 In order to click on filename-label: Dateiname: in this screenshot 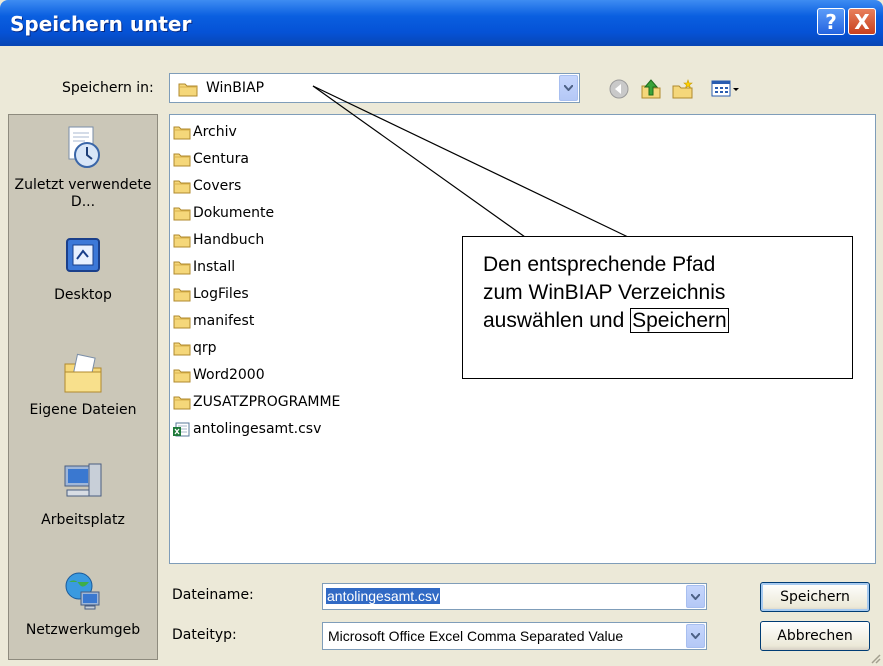, I will do `click(213, 595)`.